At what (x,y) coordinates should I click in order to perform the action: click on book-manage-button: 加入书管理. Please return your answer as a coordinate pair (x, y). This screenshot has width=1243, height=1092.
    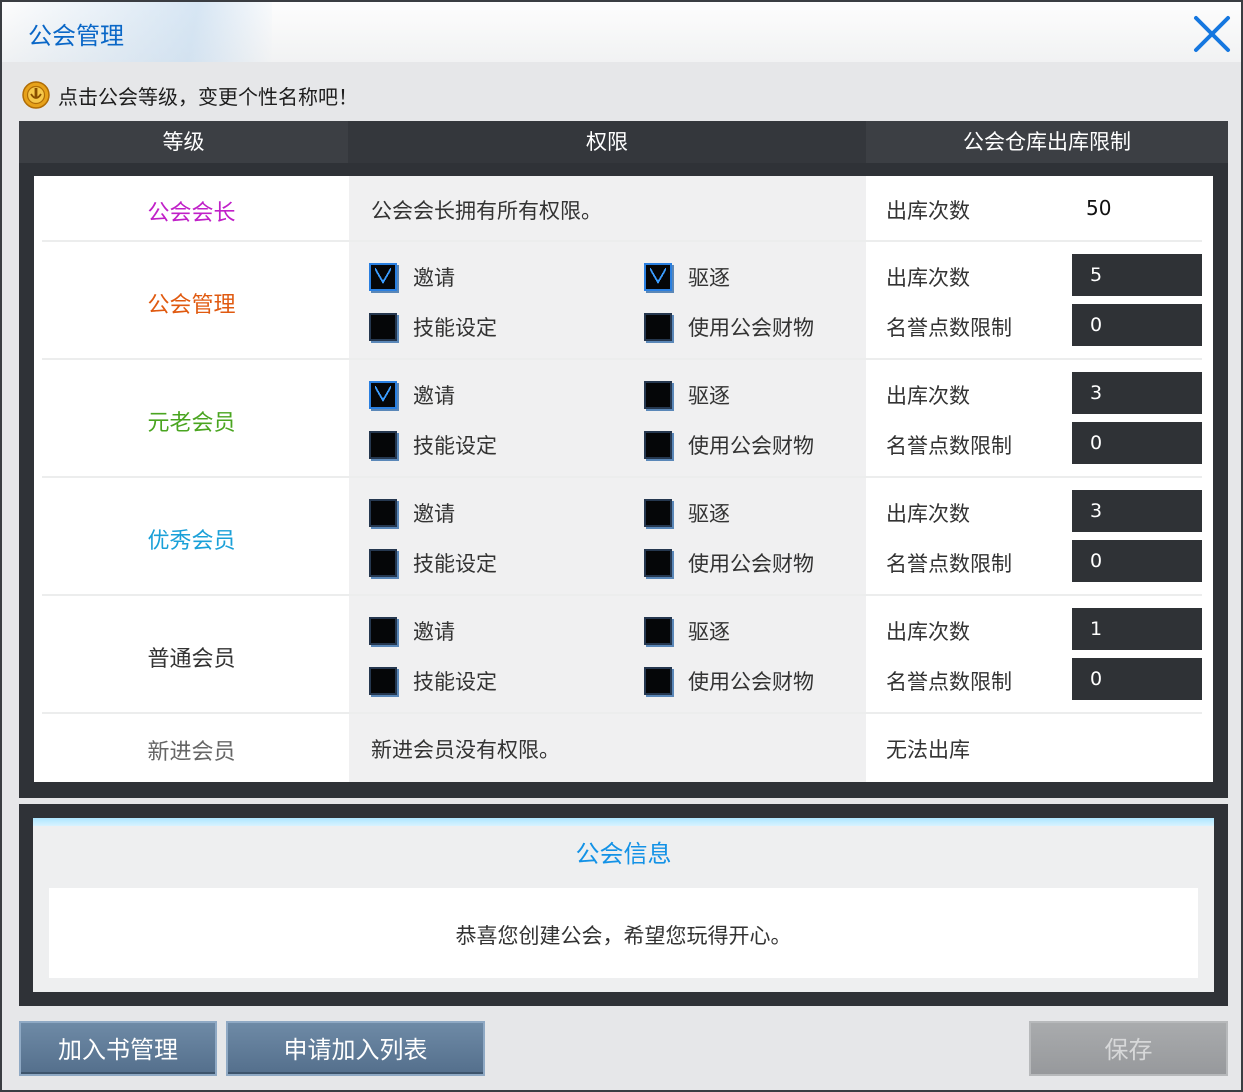
    Looking at the image, I should click on (118, 1048).